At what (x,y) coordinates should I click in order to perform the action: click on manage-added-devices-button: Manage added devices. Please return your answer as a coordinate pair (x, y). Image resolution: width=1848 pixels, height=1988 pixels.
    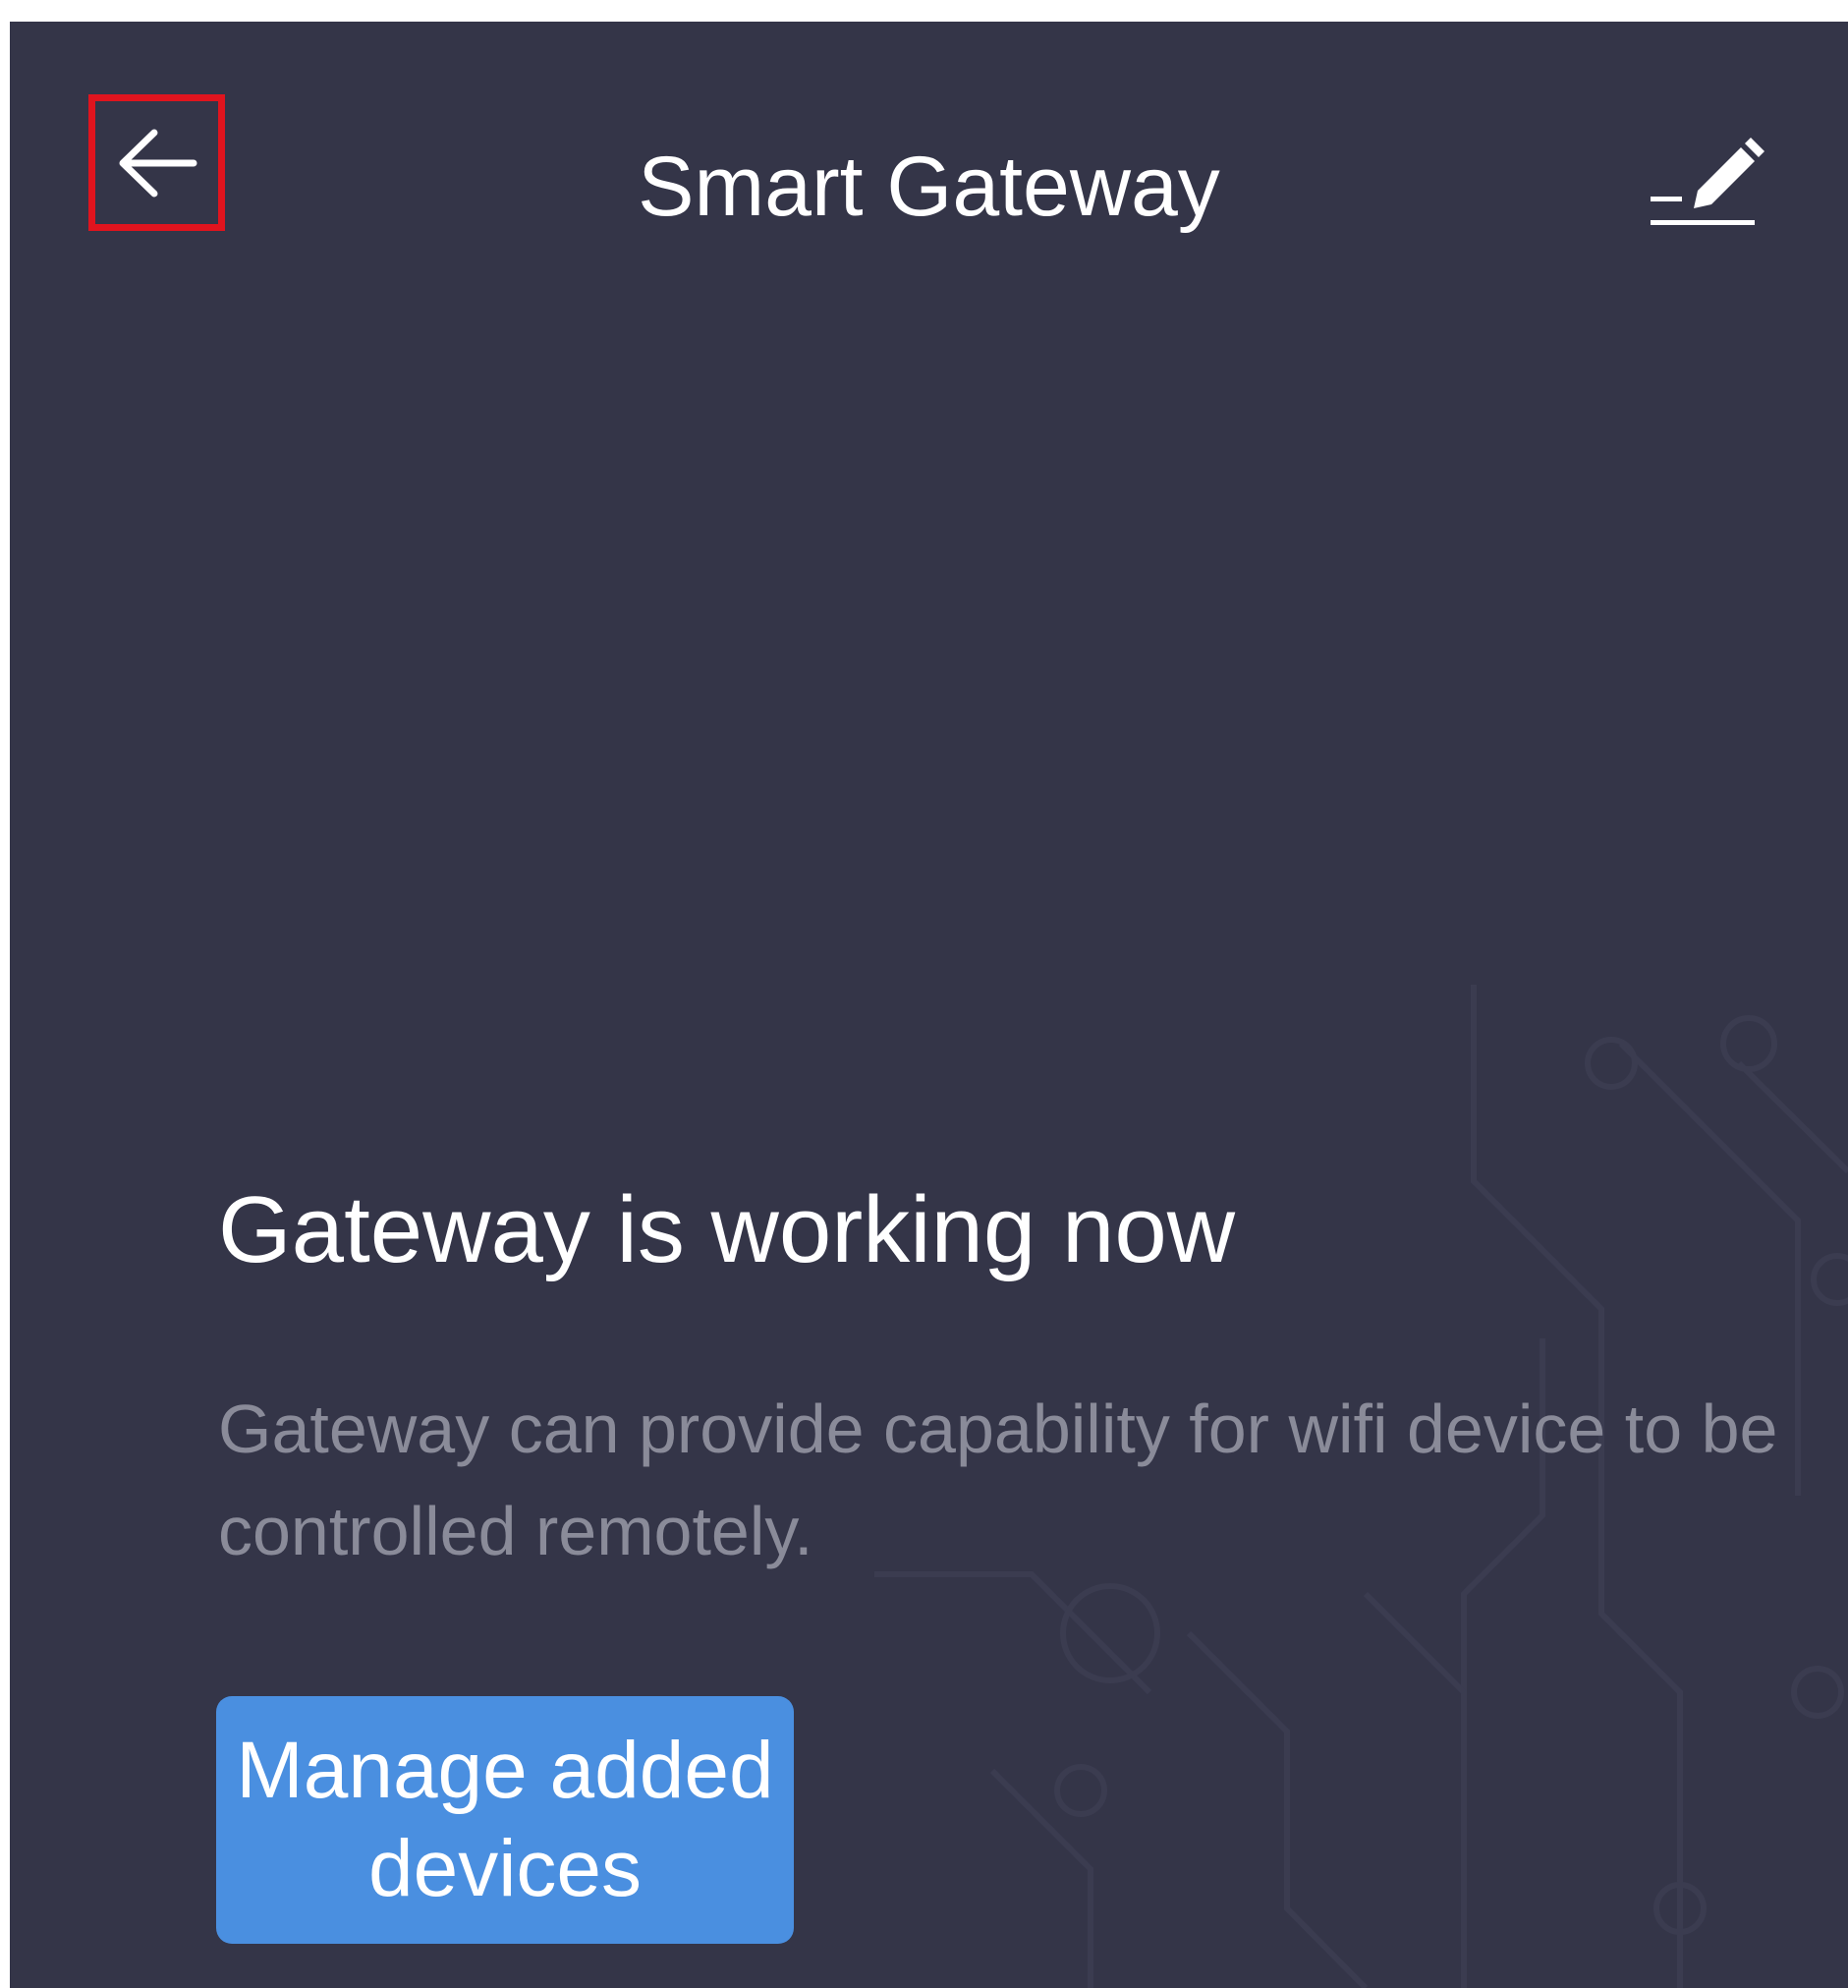
    Looking at the image, I should click on (505, 1820).